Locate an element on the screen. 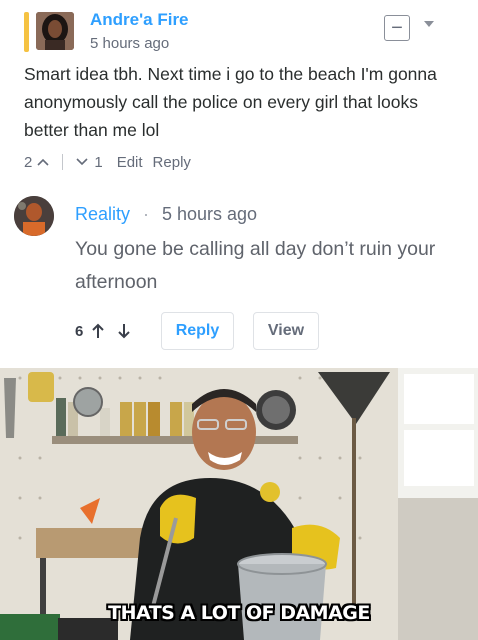 This screenshot has height=640, width=478. comment-actions: 2 1 Edit Reply is located at coordinates (107, 162).